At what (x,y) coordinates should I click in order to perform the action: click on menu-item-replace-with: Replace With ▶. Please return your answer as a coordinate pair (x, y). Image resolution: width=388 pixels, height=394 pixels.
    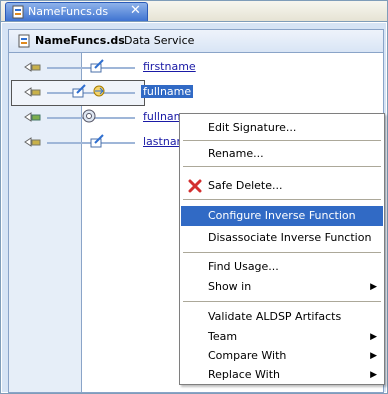
    Looking at the image, I should click on (282, 375).